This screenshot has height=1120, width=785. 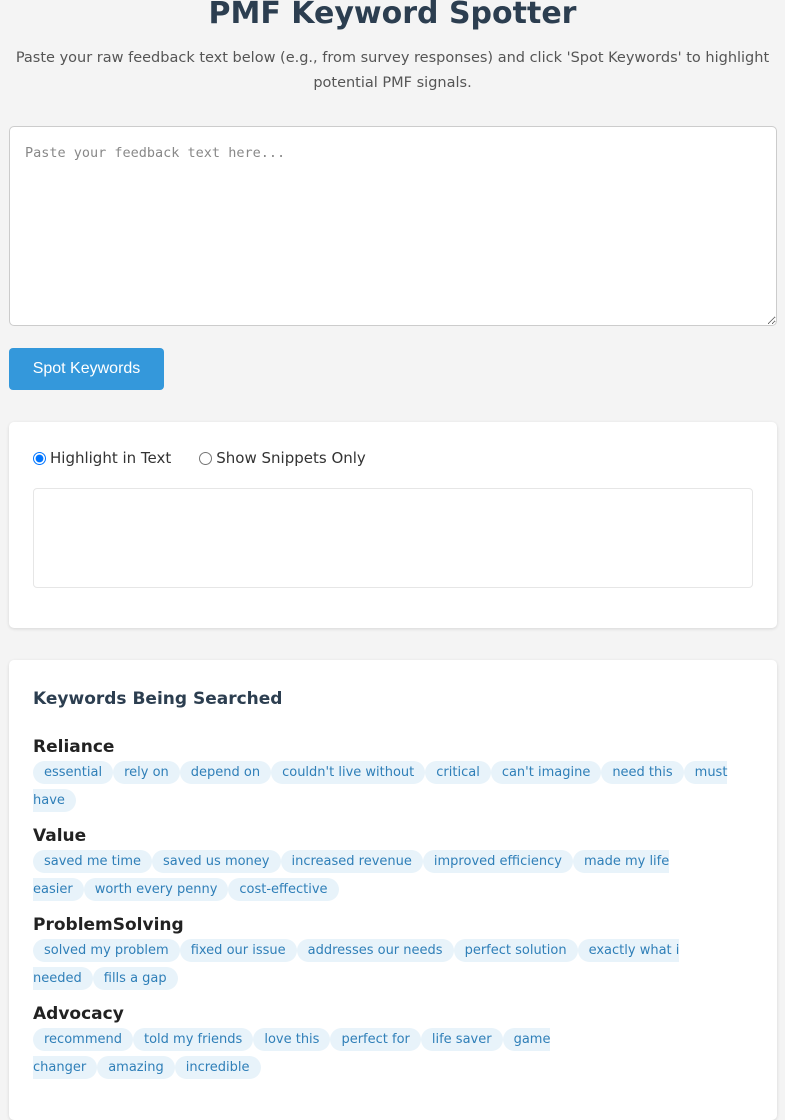 What do you see at coordinates (39, 458) in the screenshot?
I see `highlight-radio` at bounding box center [39, 458].